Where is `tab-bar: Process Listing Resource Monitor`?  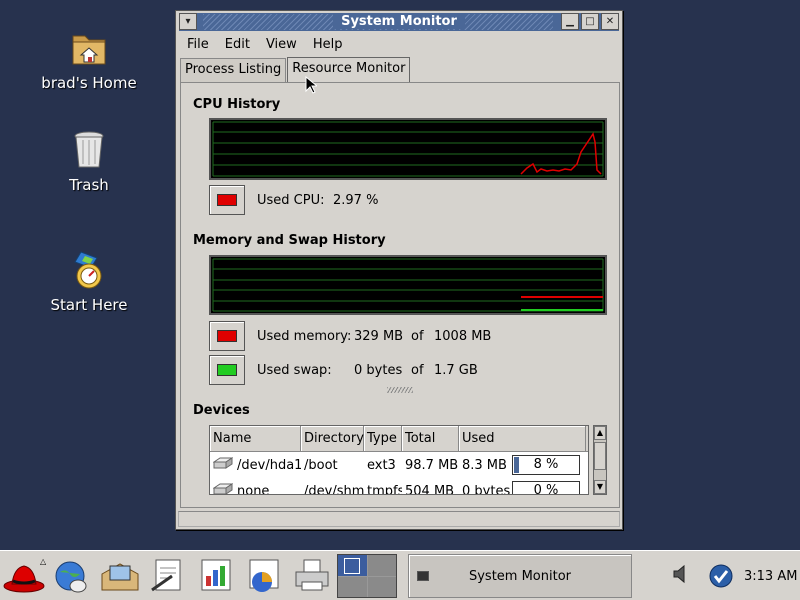 tab-bar: Process Listing Resource Monitor is located at coordinates (295, 69).